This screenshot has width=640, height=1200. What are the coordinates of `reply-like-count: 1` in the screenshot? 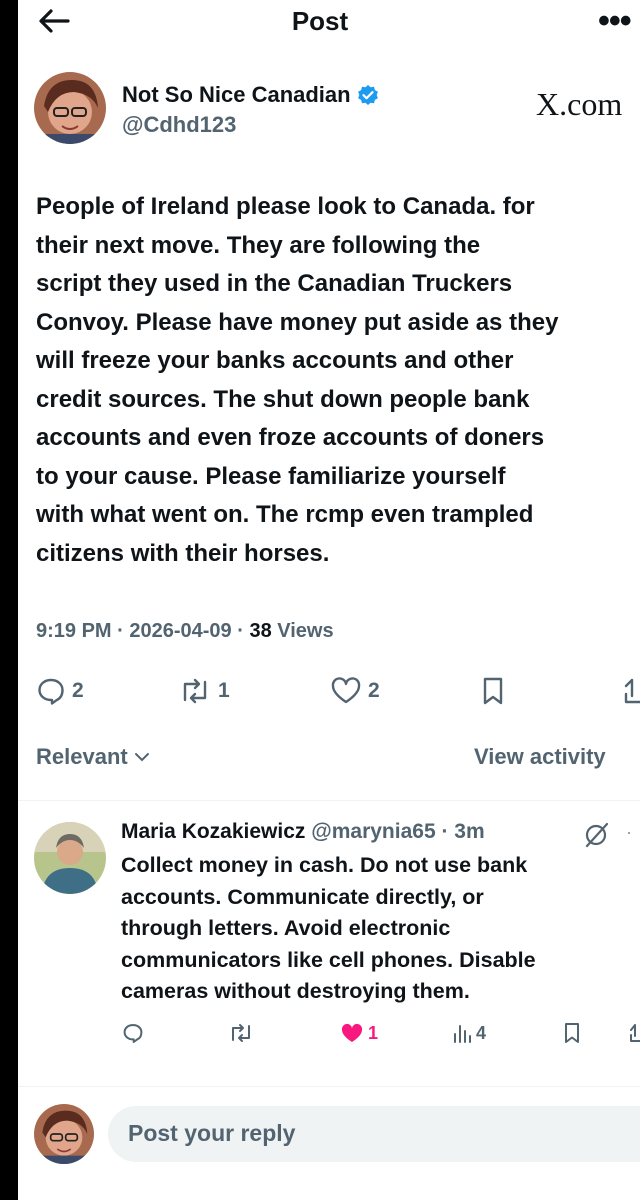 It's located at (373, 1032).